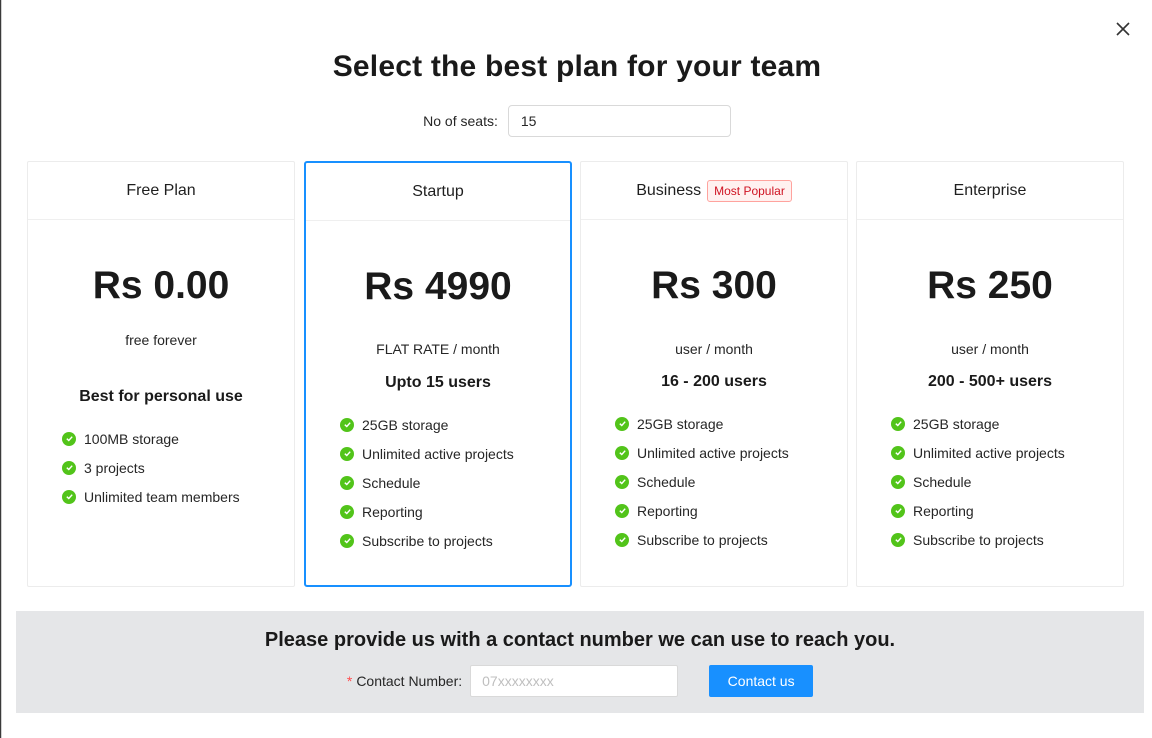 The width and height of the screenshot is (1152, 738). I want to click on feature-item: 100MB storage, so click(151, 438).